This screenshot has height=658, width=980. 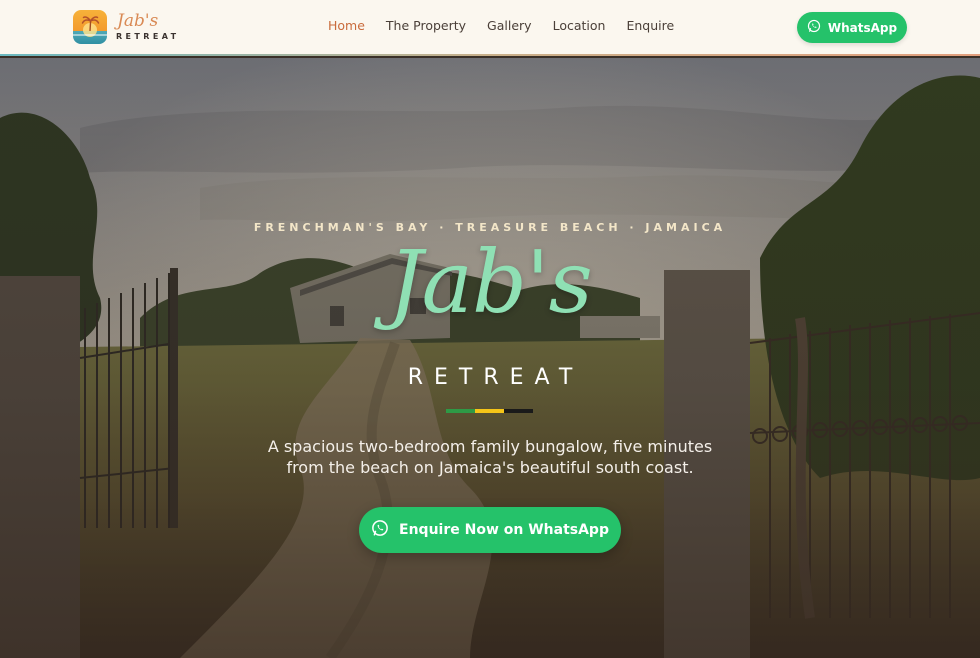 What do you see at coordinates (490, 283) in the screenshot?
I see `hero-title-script: Jab's` at bounding box center [490, 283].